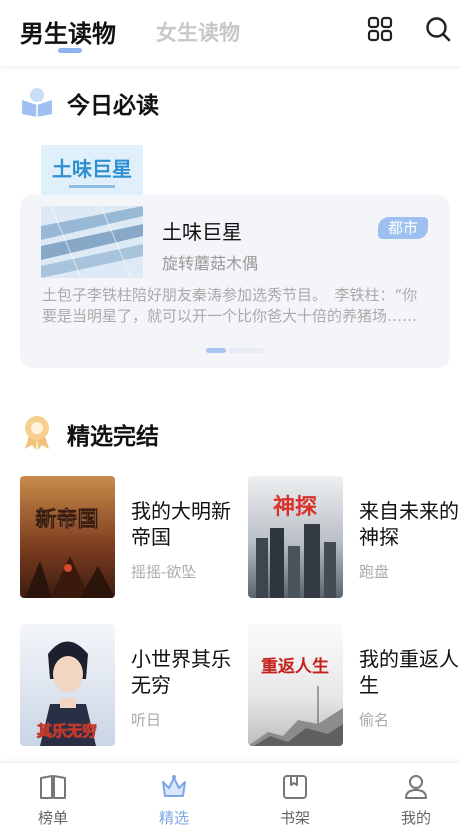 The image size is (462, 830). What do you see at coordinates (409, 524) in the screenshot?
I see `book-title-2: 来自未来的神探` at bounding box center [409, 524].